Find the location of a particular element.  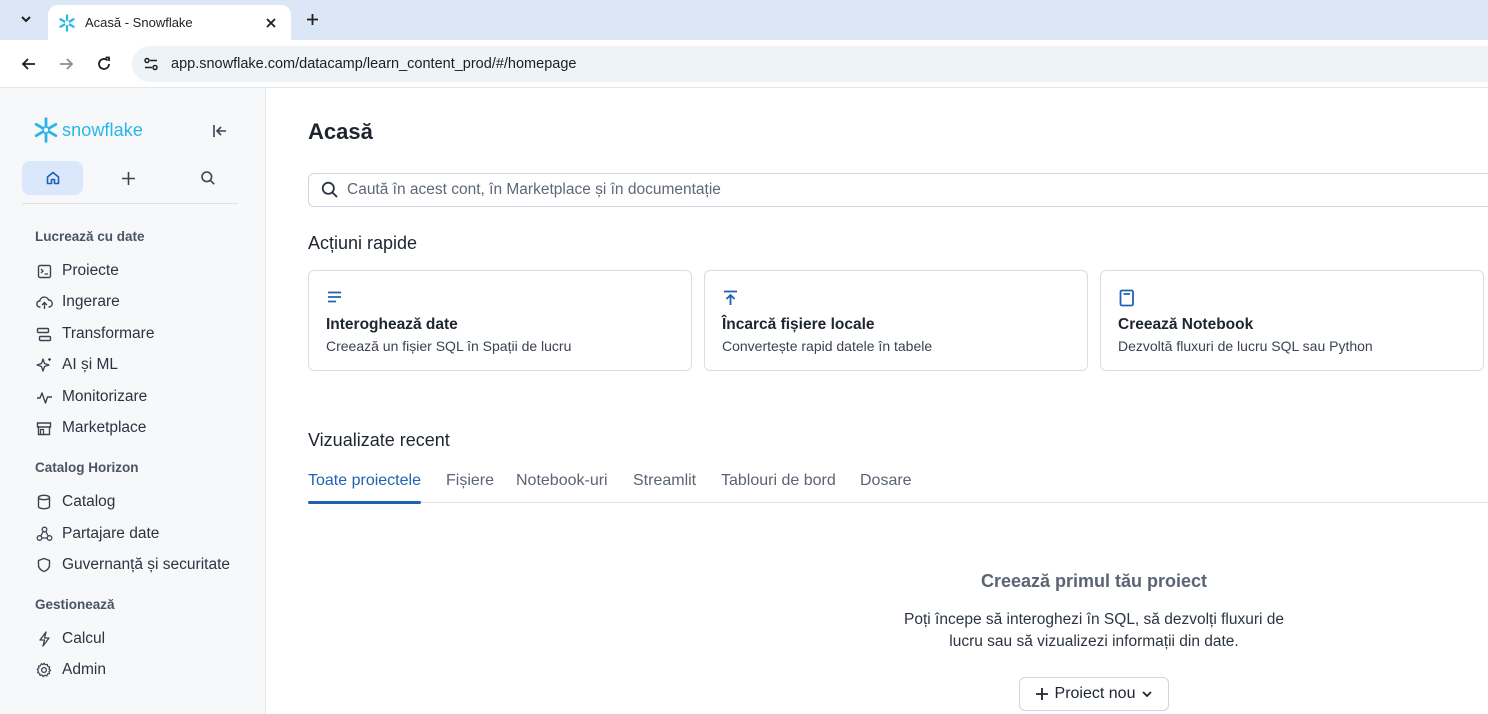

sidebar-item-governance-security: Guvernanță și securitate is located at coordinates (144, 565).